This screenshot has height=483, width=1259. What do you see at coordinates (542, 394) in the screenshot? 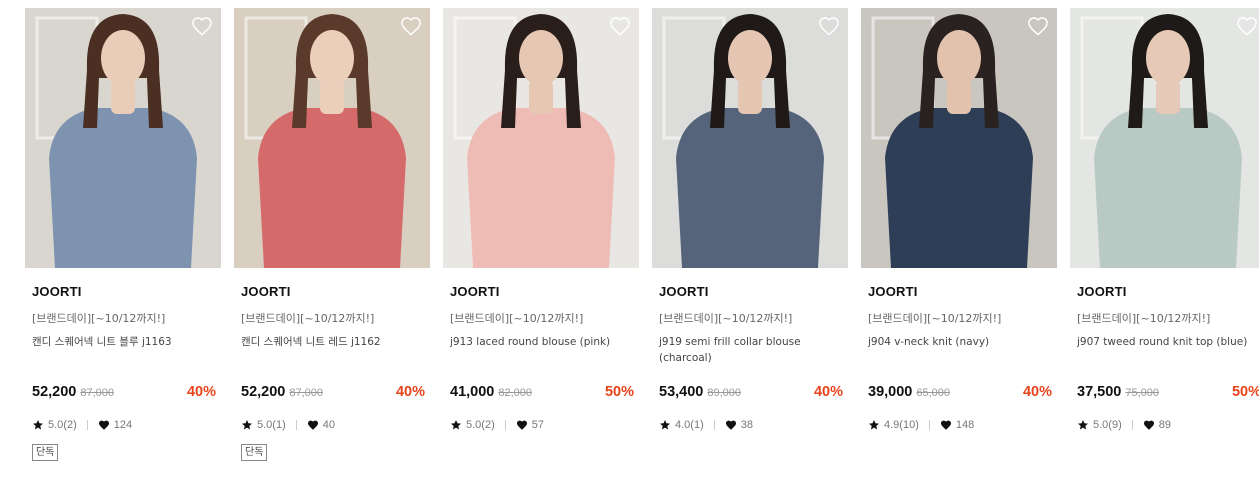
I see `price-row: 41,000 82,000 50%` at bounding box center [542, 394].